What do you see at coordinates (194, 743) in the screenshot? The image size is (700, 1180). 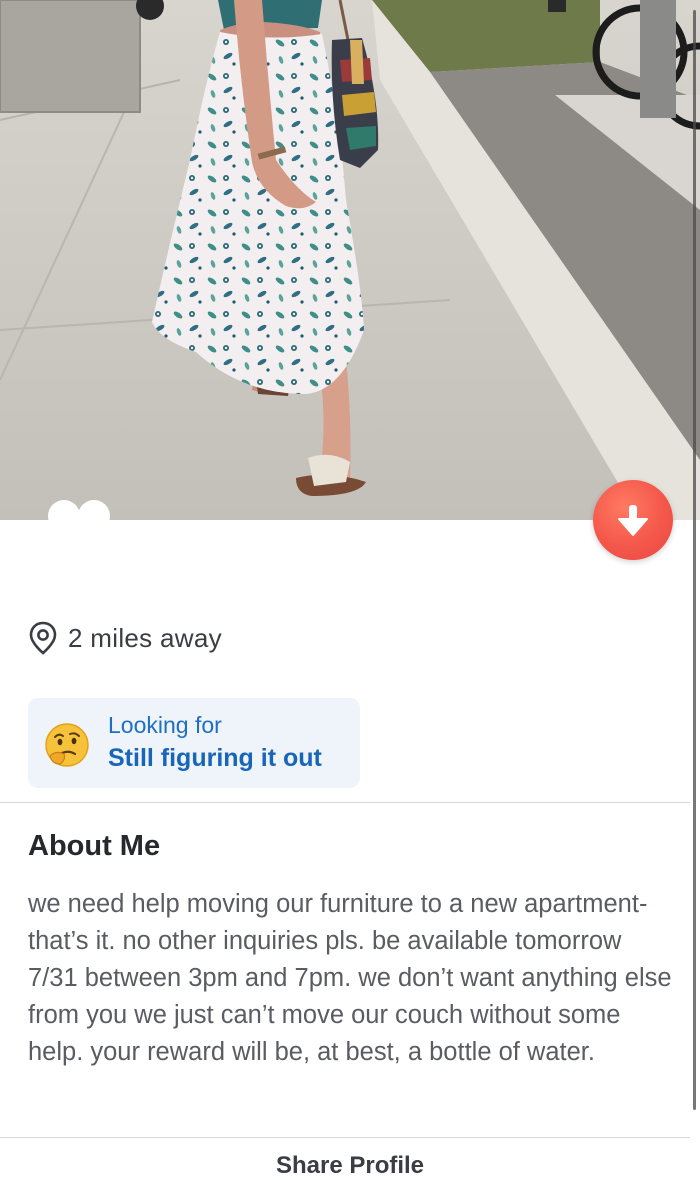 I see `looking-for-card: Looking for Still figuring it out` at bounding box center [194, 743].